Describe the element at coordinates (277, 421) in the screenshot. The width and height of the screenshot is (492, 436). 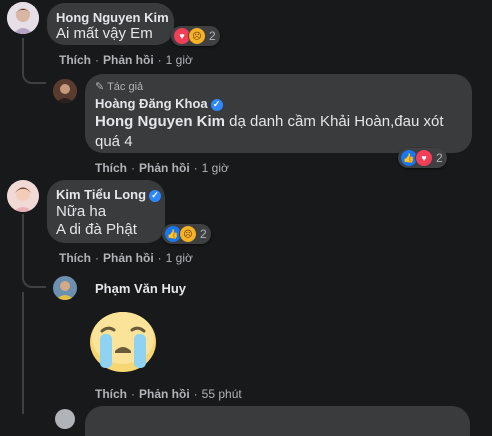
I see `comment-bubble` at that location.